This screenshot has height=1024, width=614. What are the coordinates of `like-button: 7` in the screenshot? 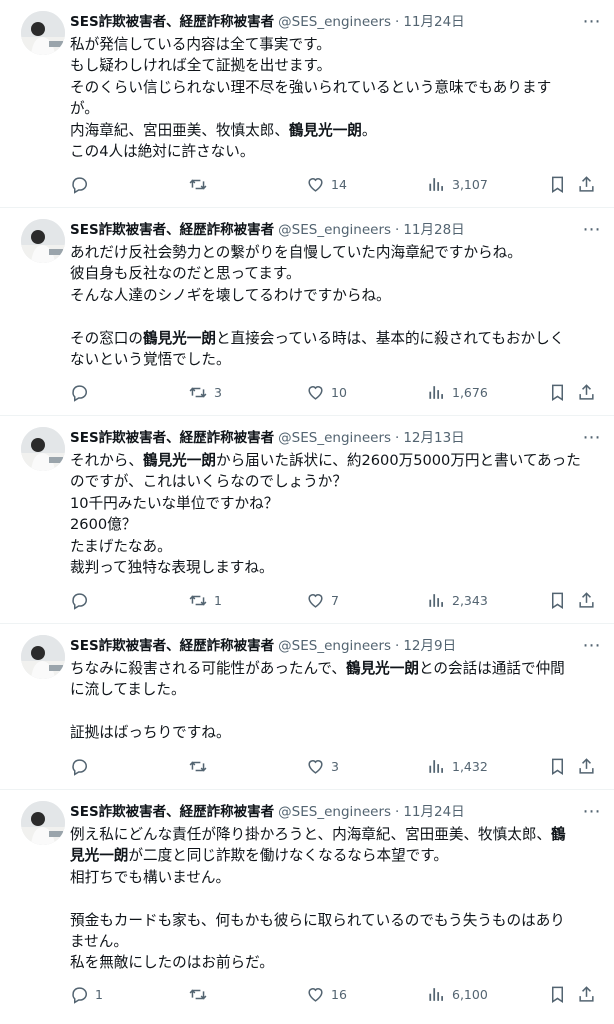 It's located at (322, 600).